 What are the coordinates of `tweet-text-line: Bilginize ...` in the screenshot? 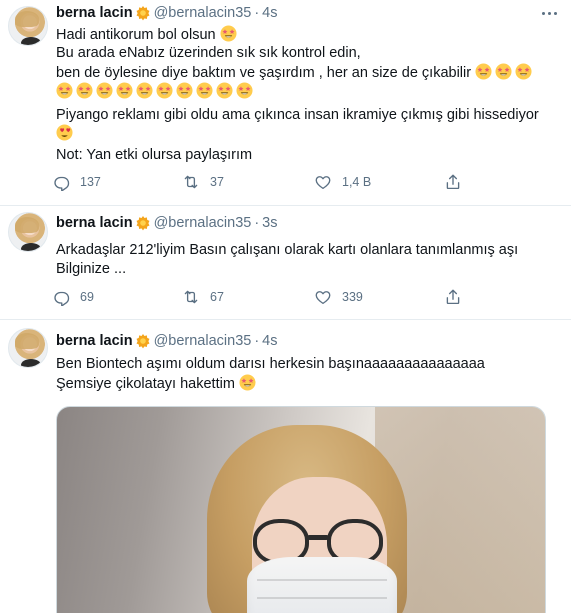 It's located at (91, 269).